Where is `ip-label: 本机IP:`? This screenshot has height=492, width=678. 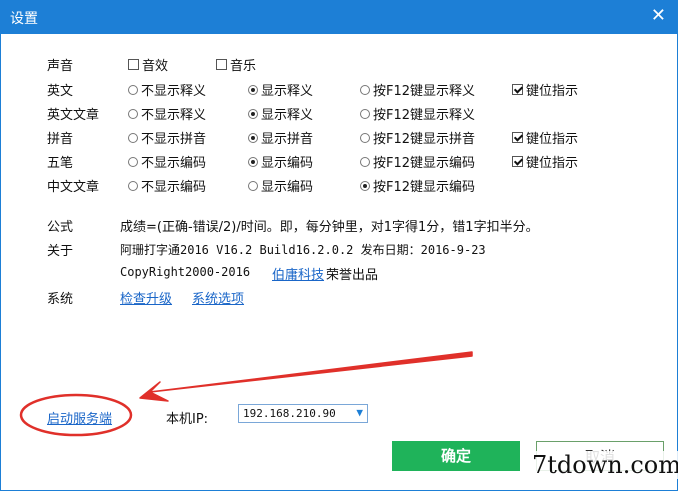
ip-label: 本机IP: is located at coordinates (187, 419).